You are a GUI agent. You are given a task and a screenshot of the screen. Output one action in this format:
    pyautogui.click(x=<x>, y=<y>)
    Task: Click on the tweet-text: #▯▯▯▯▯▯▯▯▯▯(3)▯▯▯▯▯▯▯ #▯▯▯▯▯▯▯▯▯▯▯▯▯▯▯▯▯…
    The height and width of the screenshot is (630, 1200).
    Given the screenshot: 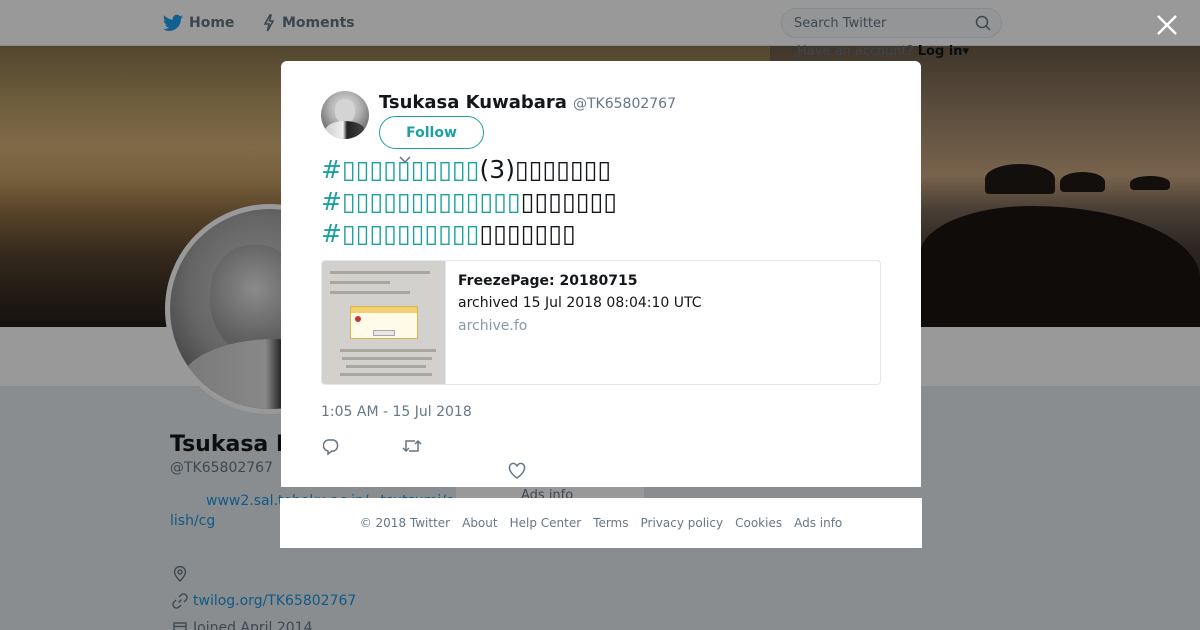 What is the action you would take?
    pyautogui.click(x=611, y=202)
    